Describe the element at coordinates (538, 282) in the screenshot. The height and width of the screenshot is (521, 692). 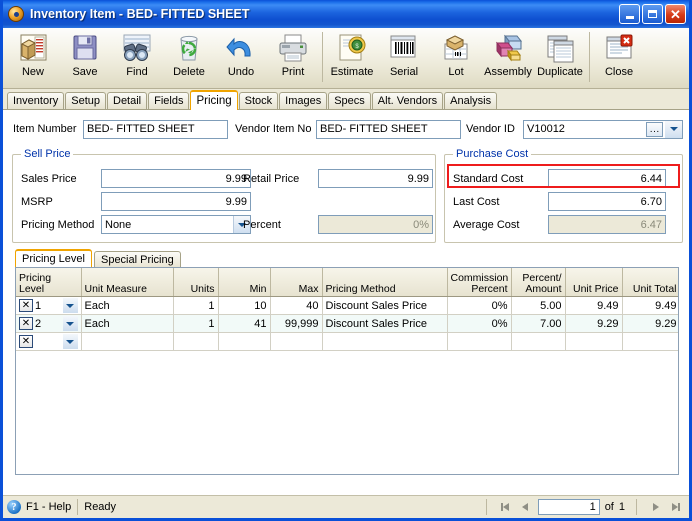
I see `col-percent-amount: Percent/ Amount` at that location.